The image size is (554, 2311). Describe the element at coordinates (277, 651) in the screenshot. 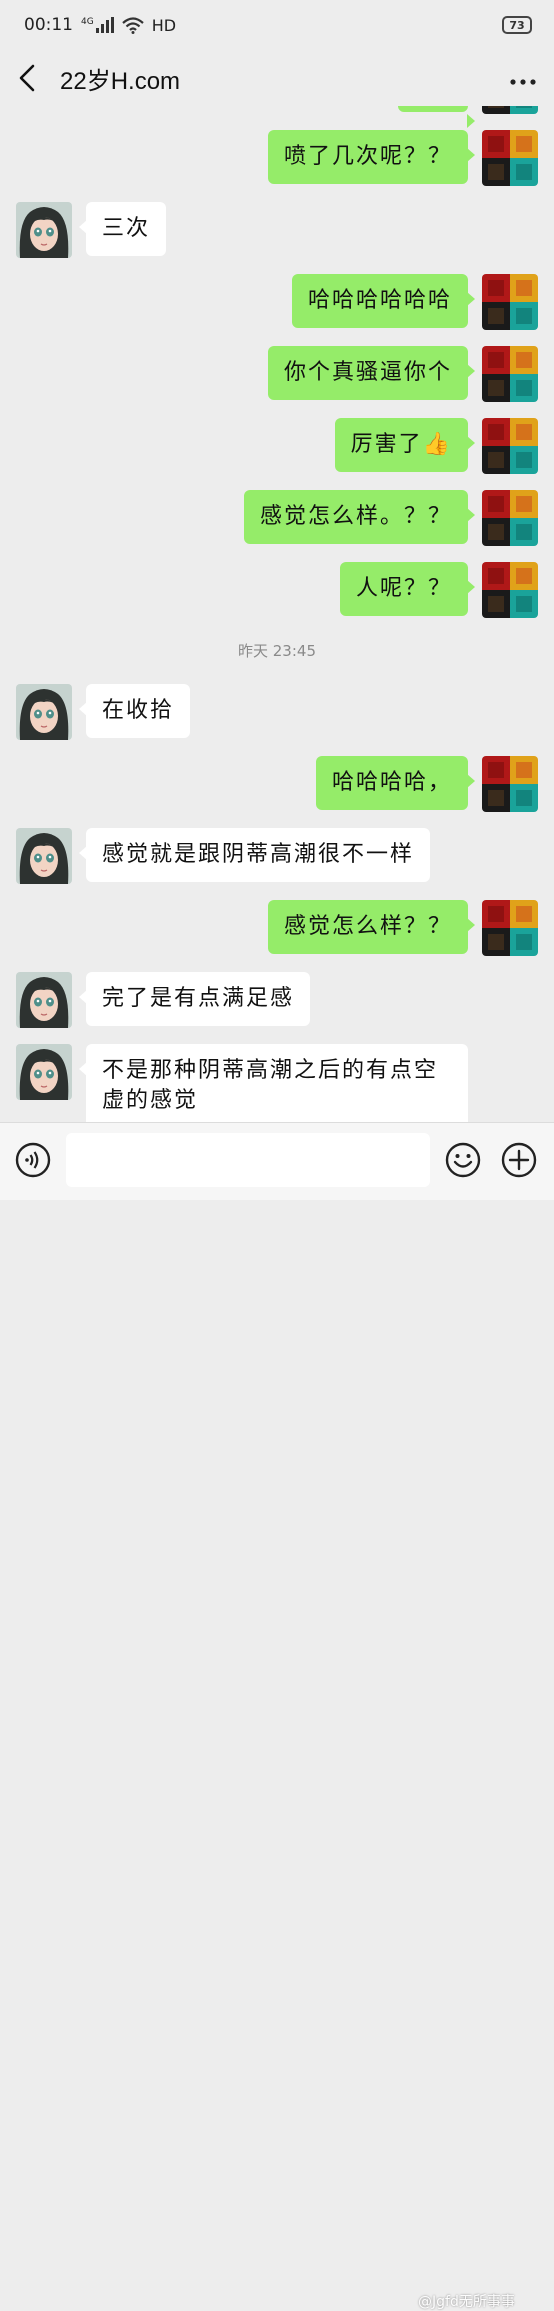

I see `timestamp: 昨天 23:45` at that location.